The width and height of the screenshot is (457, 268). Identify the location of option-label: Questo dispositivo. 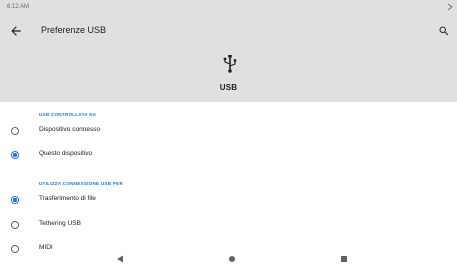
(66, 153).